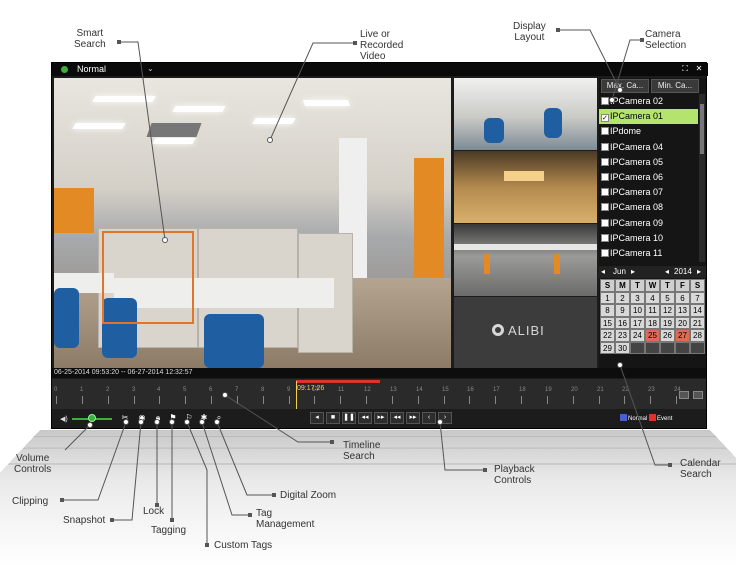 The width and height of the screenshot is (736, 588). I want to click on prev-year-icon: ◂, so click(667, 271).